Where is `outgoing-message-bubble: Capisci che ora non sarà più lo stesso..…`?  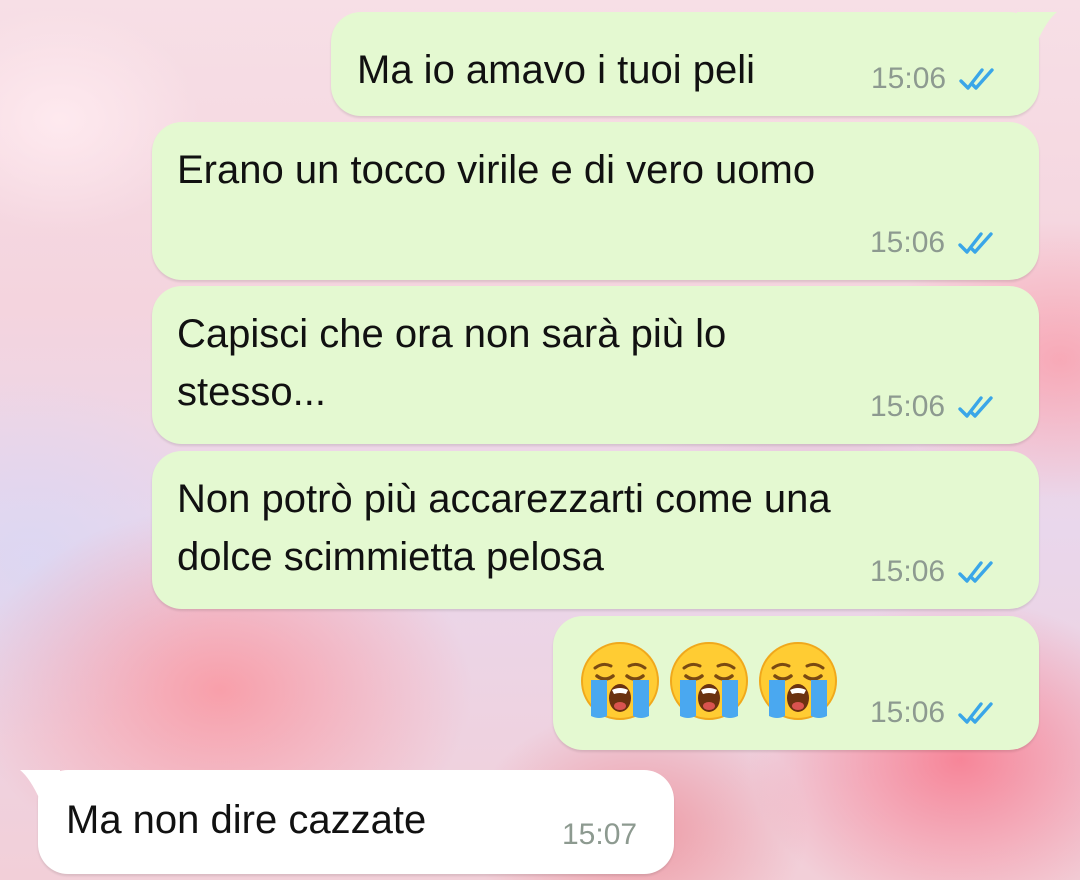 outgoing-message-bubble: Capisci che ora non sarà più lo stesso..… is located at coordinates (595, 365).